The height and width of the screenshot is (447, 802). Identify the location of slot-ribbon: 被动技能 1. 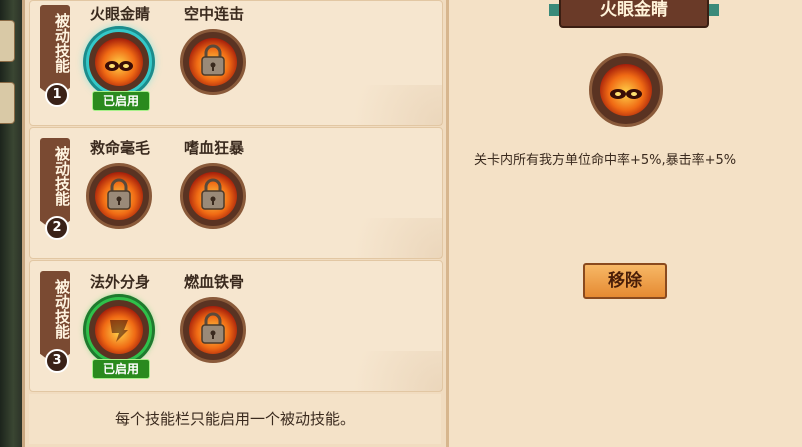
(55, 59).